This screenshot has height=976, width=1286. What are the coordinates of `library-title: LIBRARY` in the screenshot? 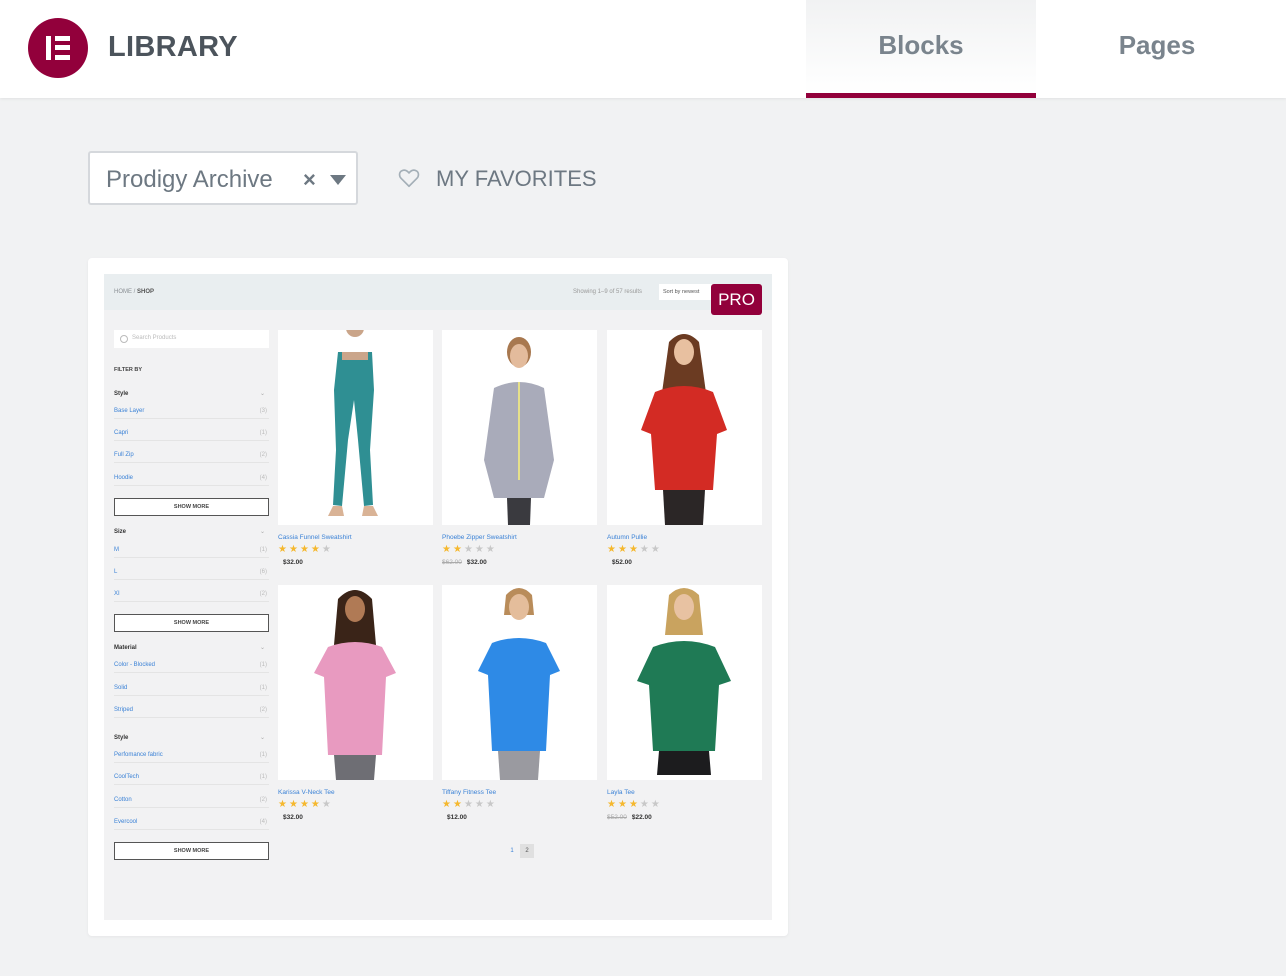 It's located at (173, 47).